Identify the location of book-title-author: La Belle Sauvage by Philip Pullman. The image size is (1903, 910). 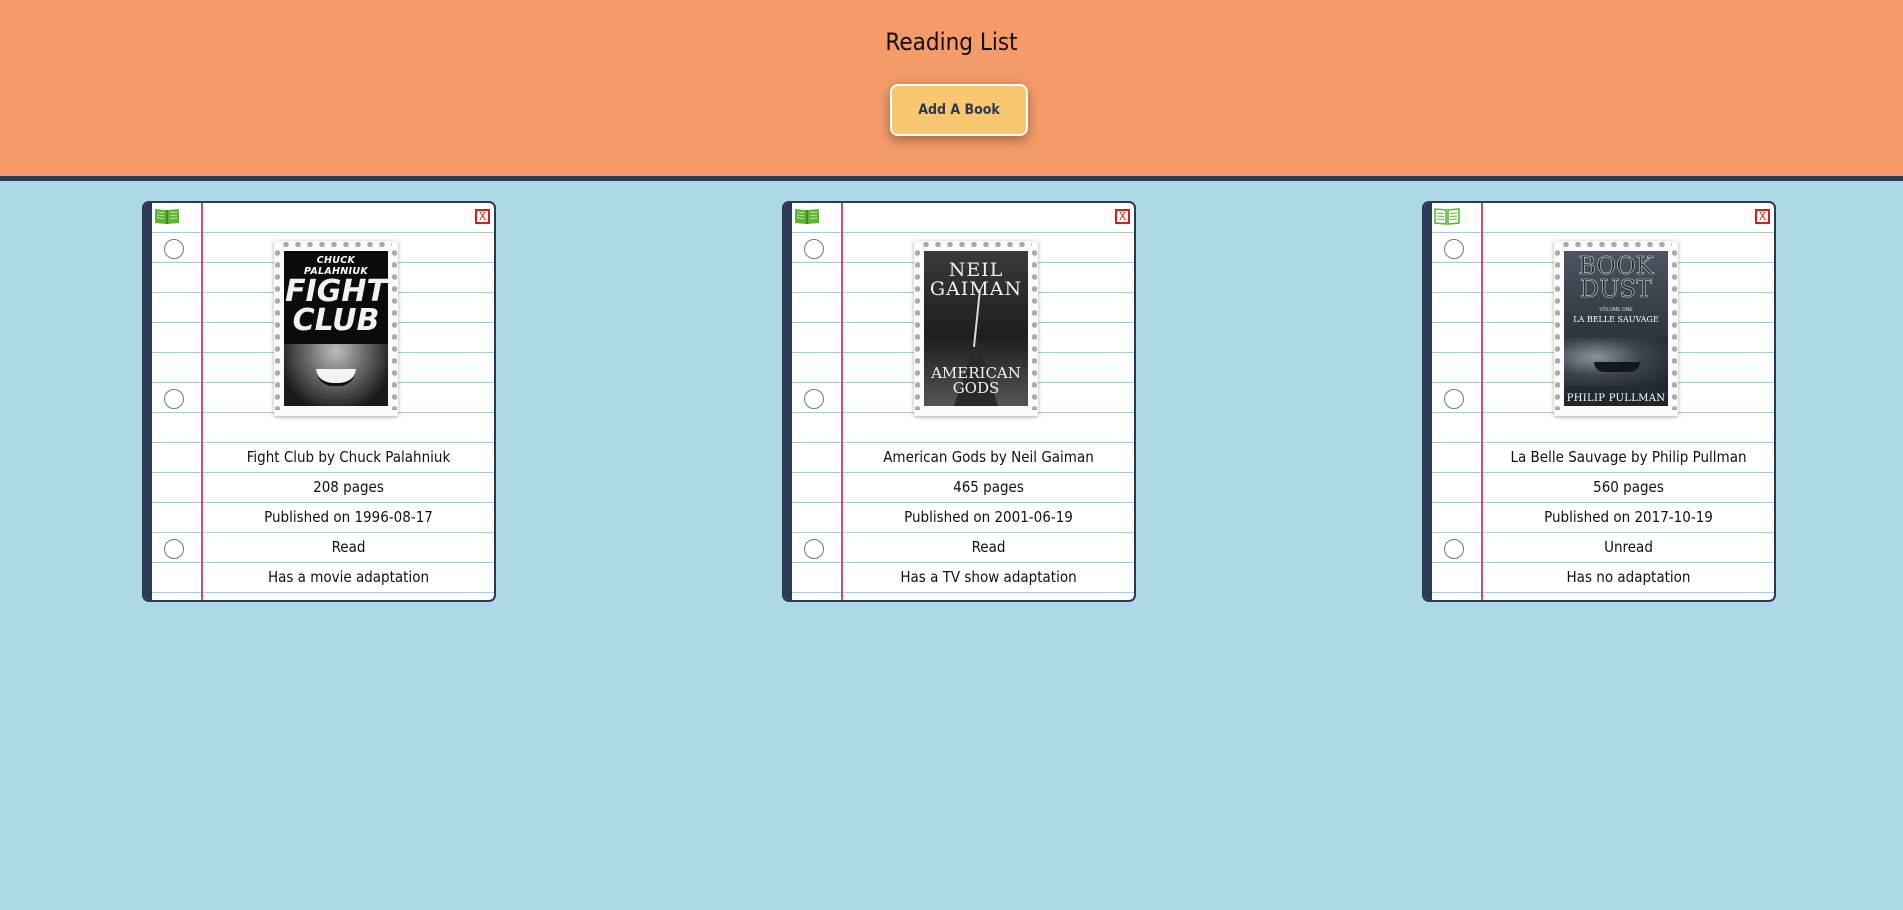
(1628, 457).